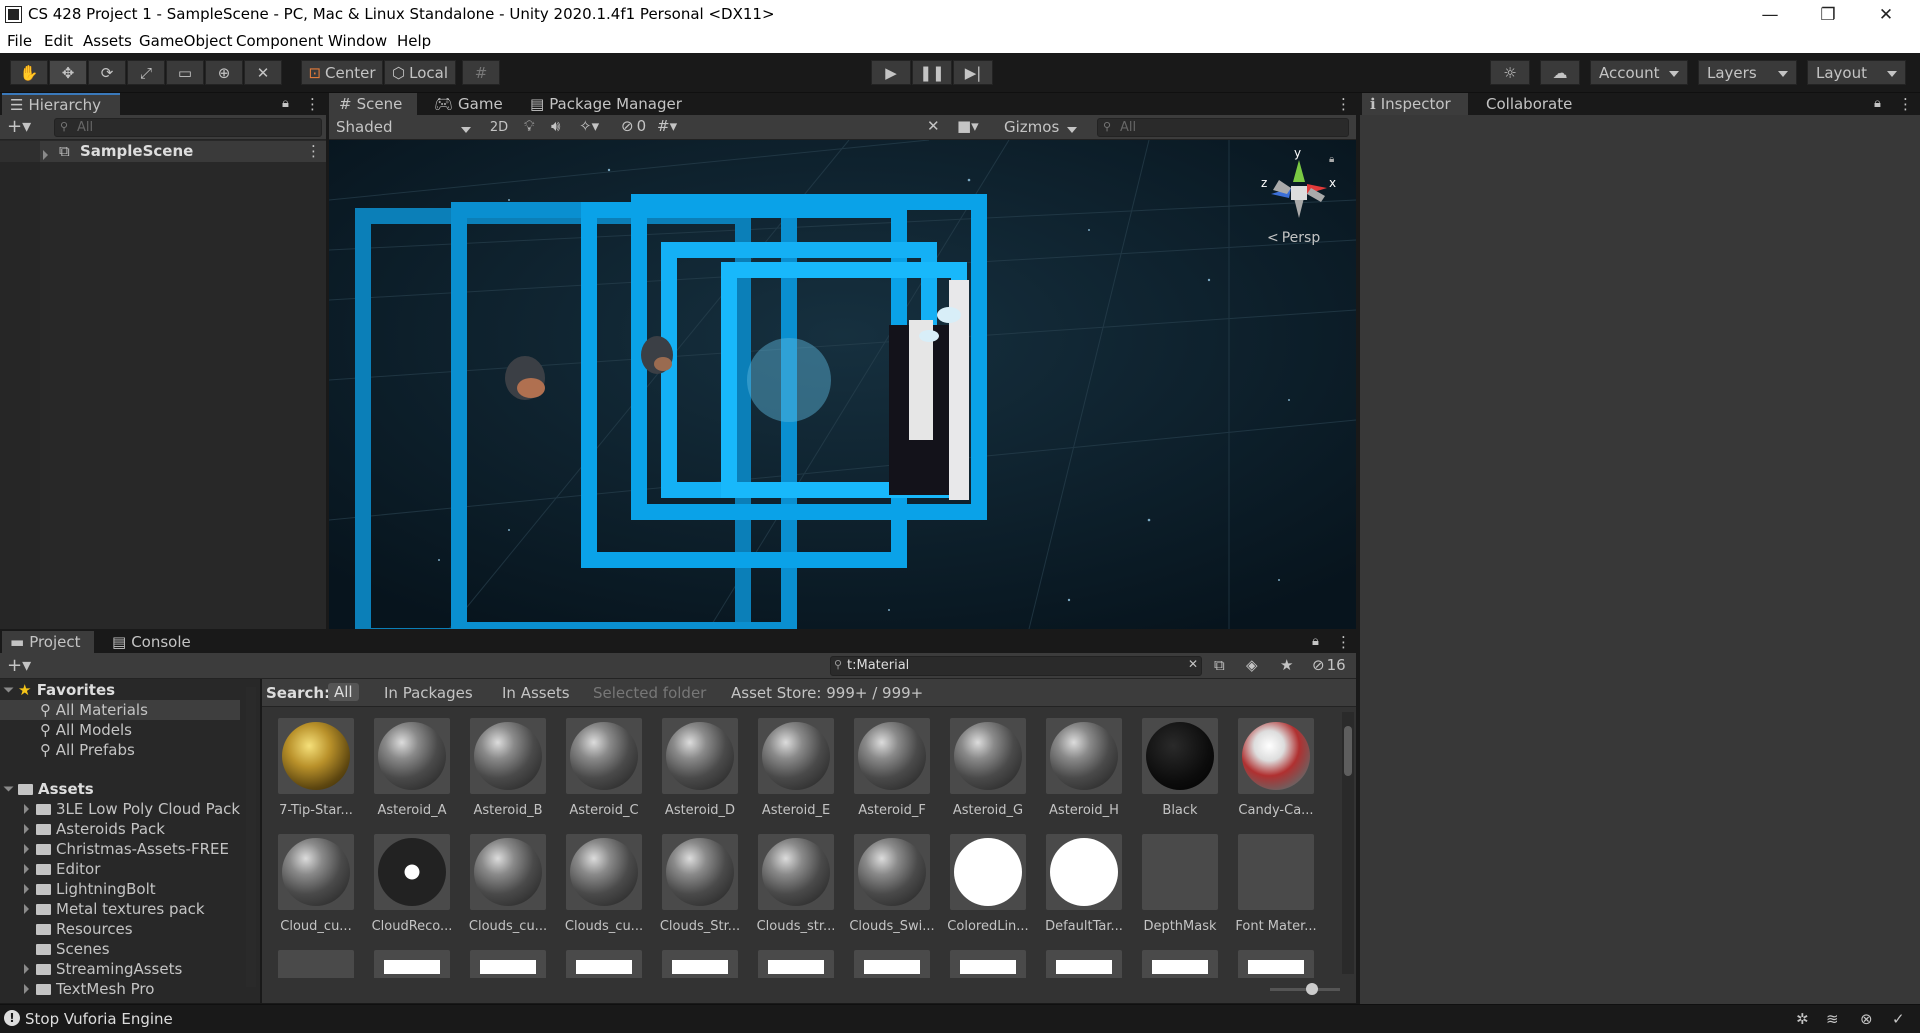 The image size is (1920, 1033). Describe the element at coordinates (1286, 665) in the screenshot. I see `favorite-star-icon: ★` at that location.